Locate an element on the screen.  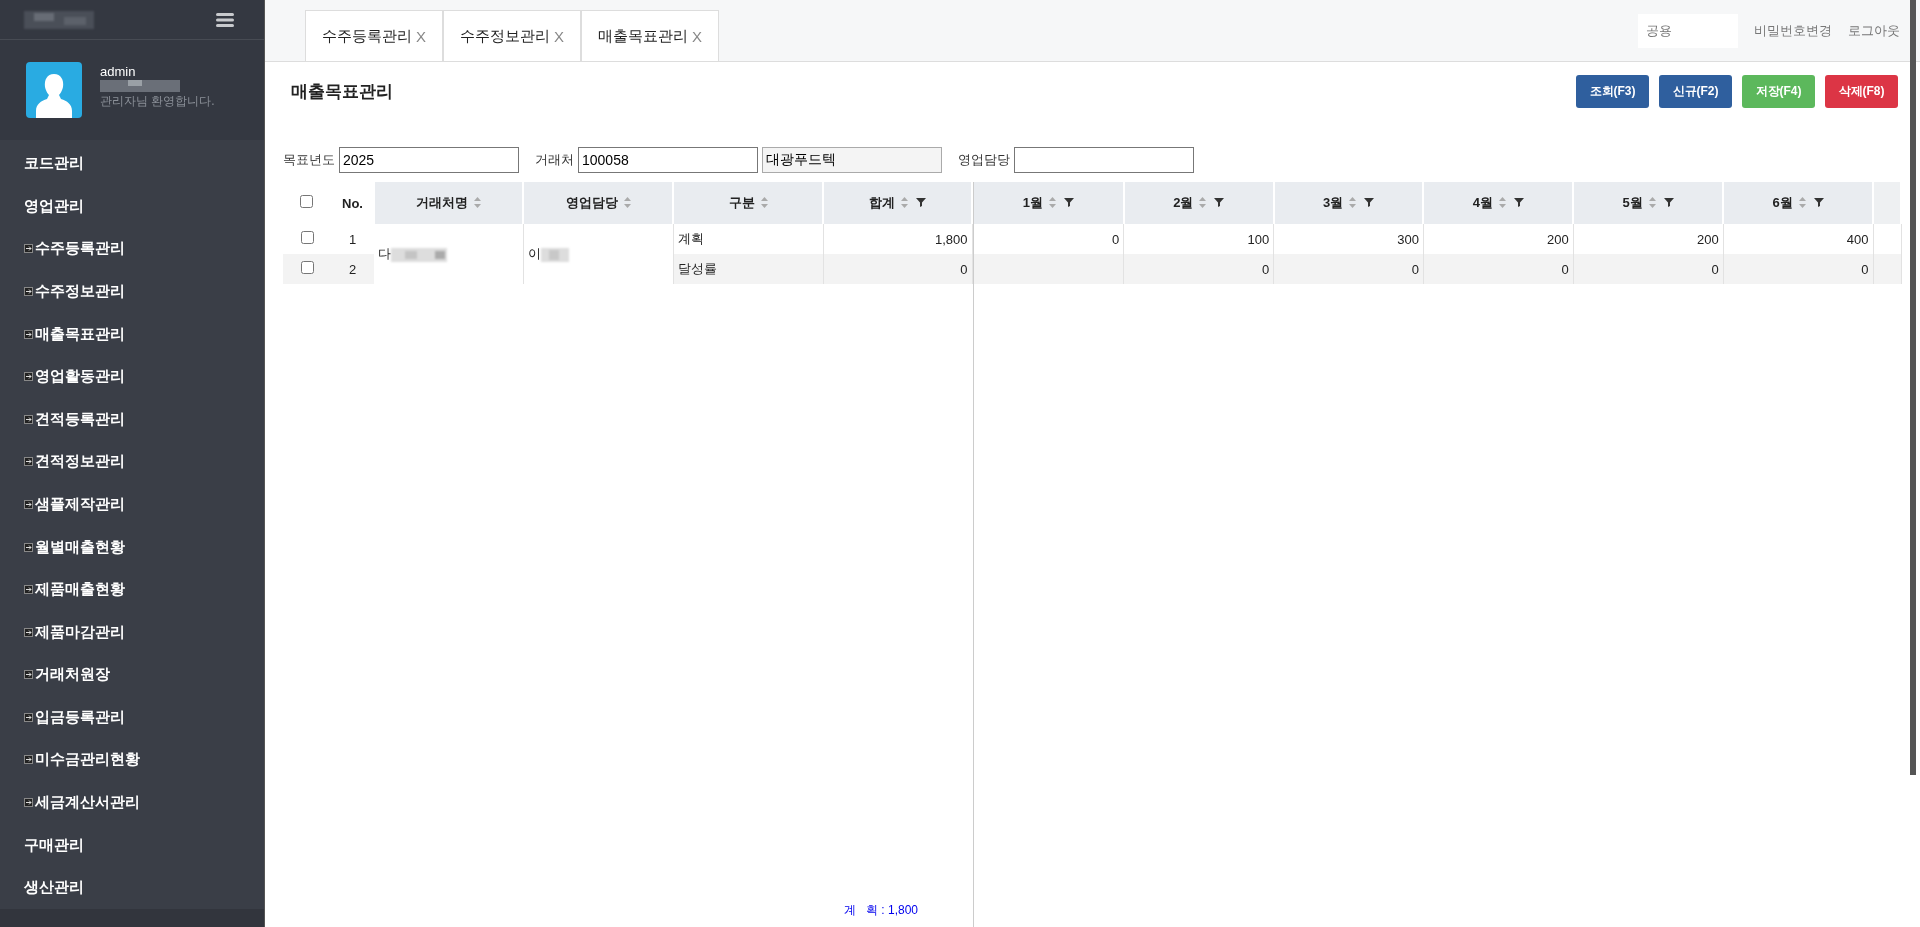
table-cell: 2 is located at coordinates (352, 269).